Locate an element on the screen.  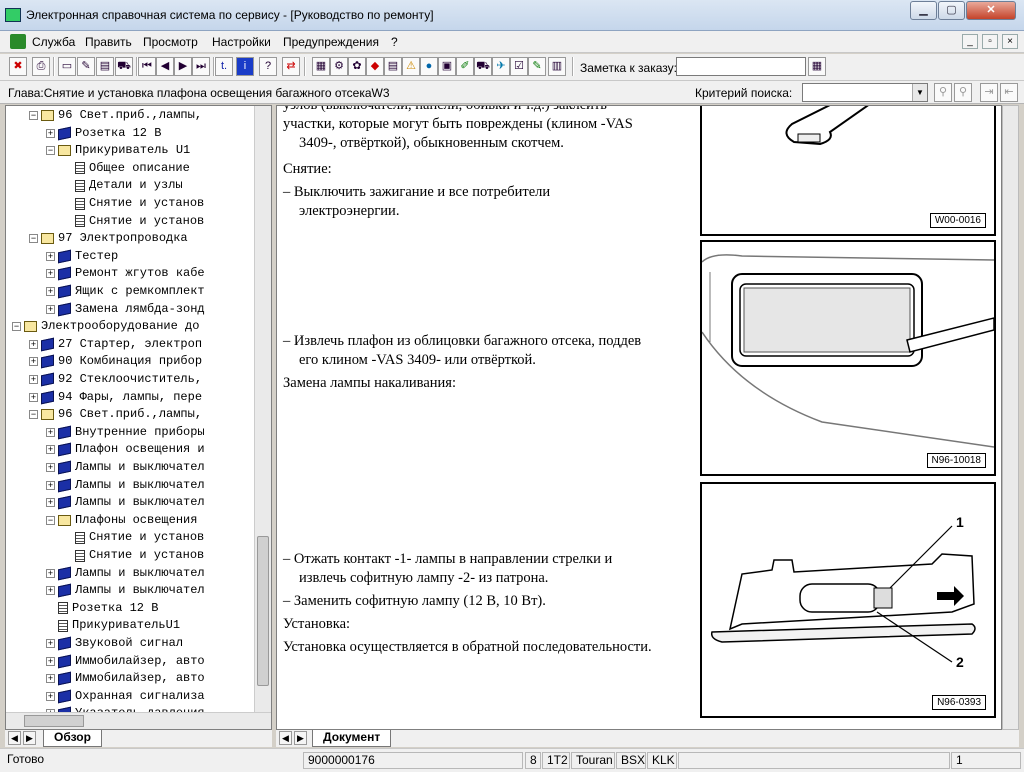
minimize-button: ▁ is located at coordinates (923, 10).